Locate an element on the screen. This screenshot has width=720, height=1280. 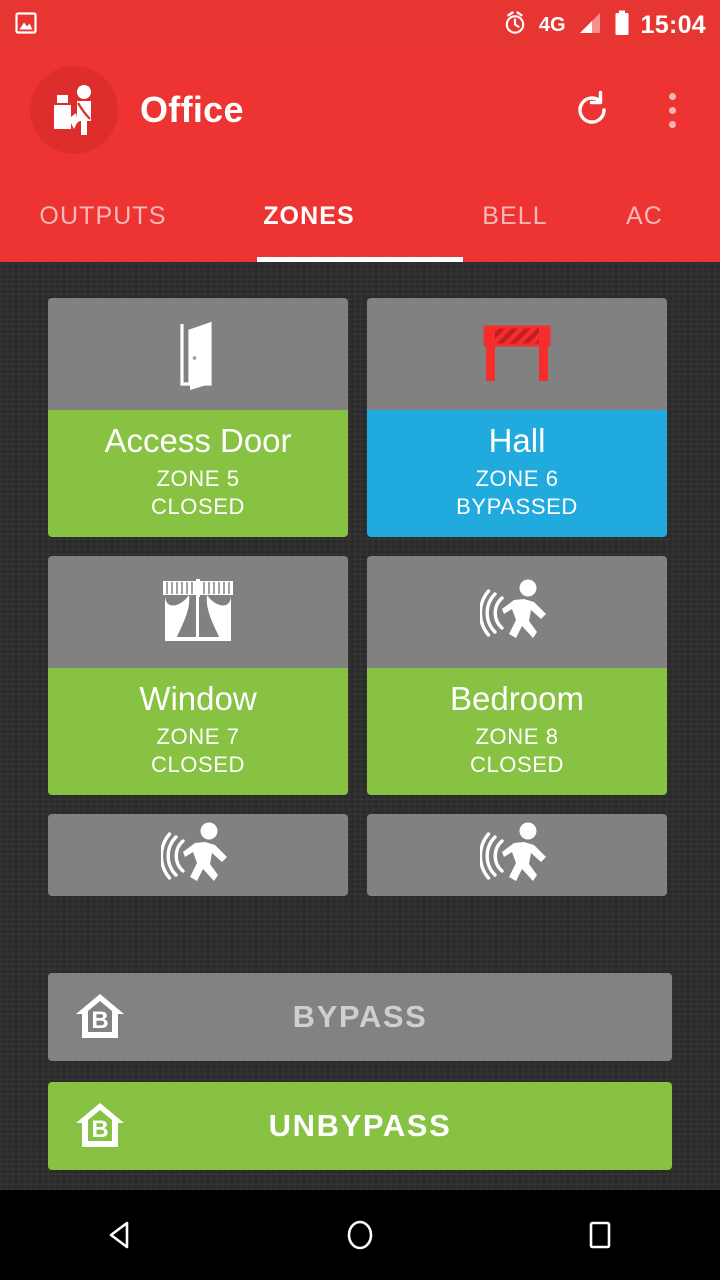
zone-body: Bedroom ZONE 8 CLOSED is located at coordinates (517, 731).